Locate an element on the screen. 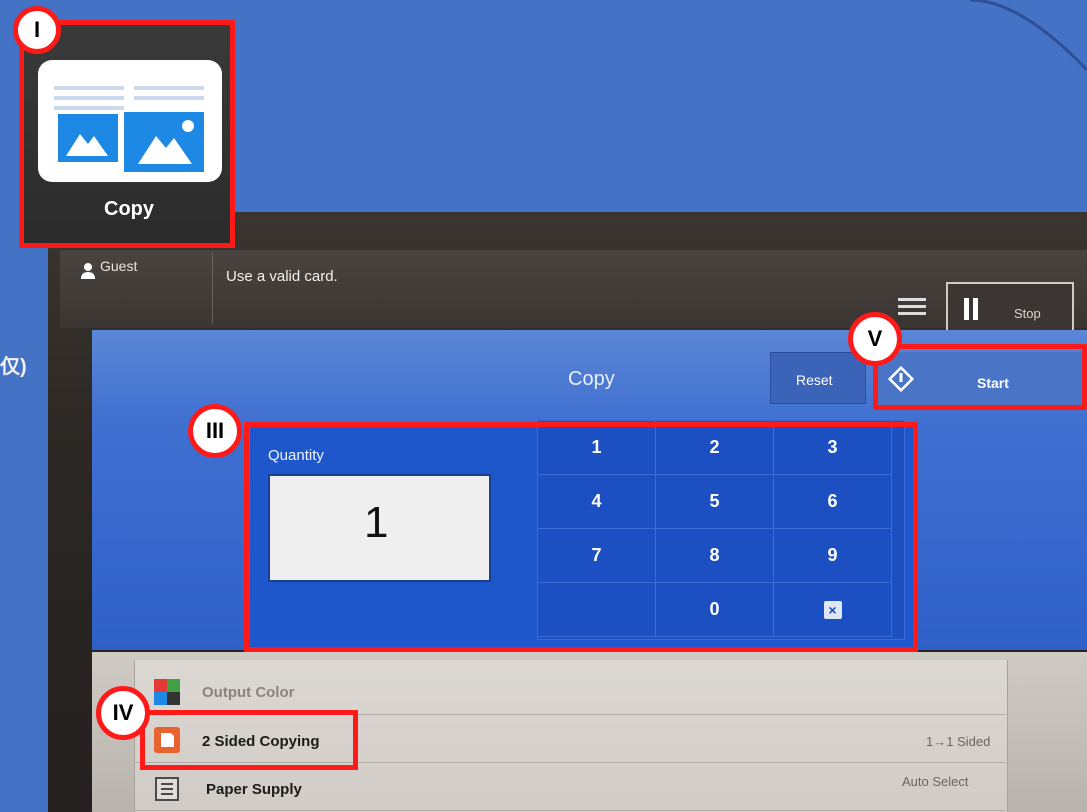 The height and width of the screenshot is (812, 1087). banner-curve is located at coordinates (1028, 36).